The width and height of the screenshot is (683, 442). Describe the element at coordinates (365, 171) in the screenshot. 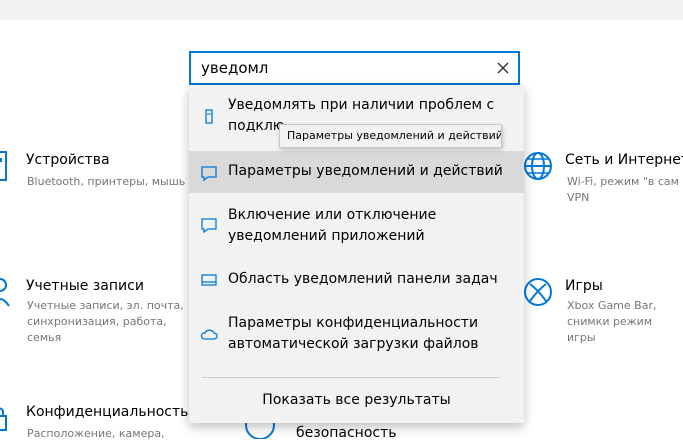

I see `suggestion-label: Параметры уведомлений и действий` at that location.